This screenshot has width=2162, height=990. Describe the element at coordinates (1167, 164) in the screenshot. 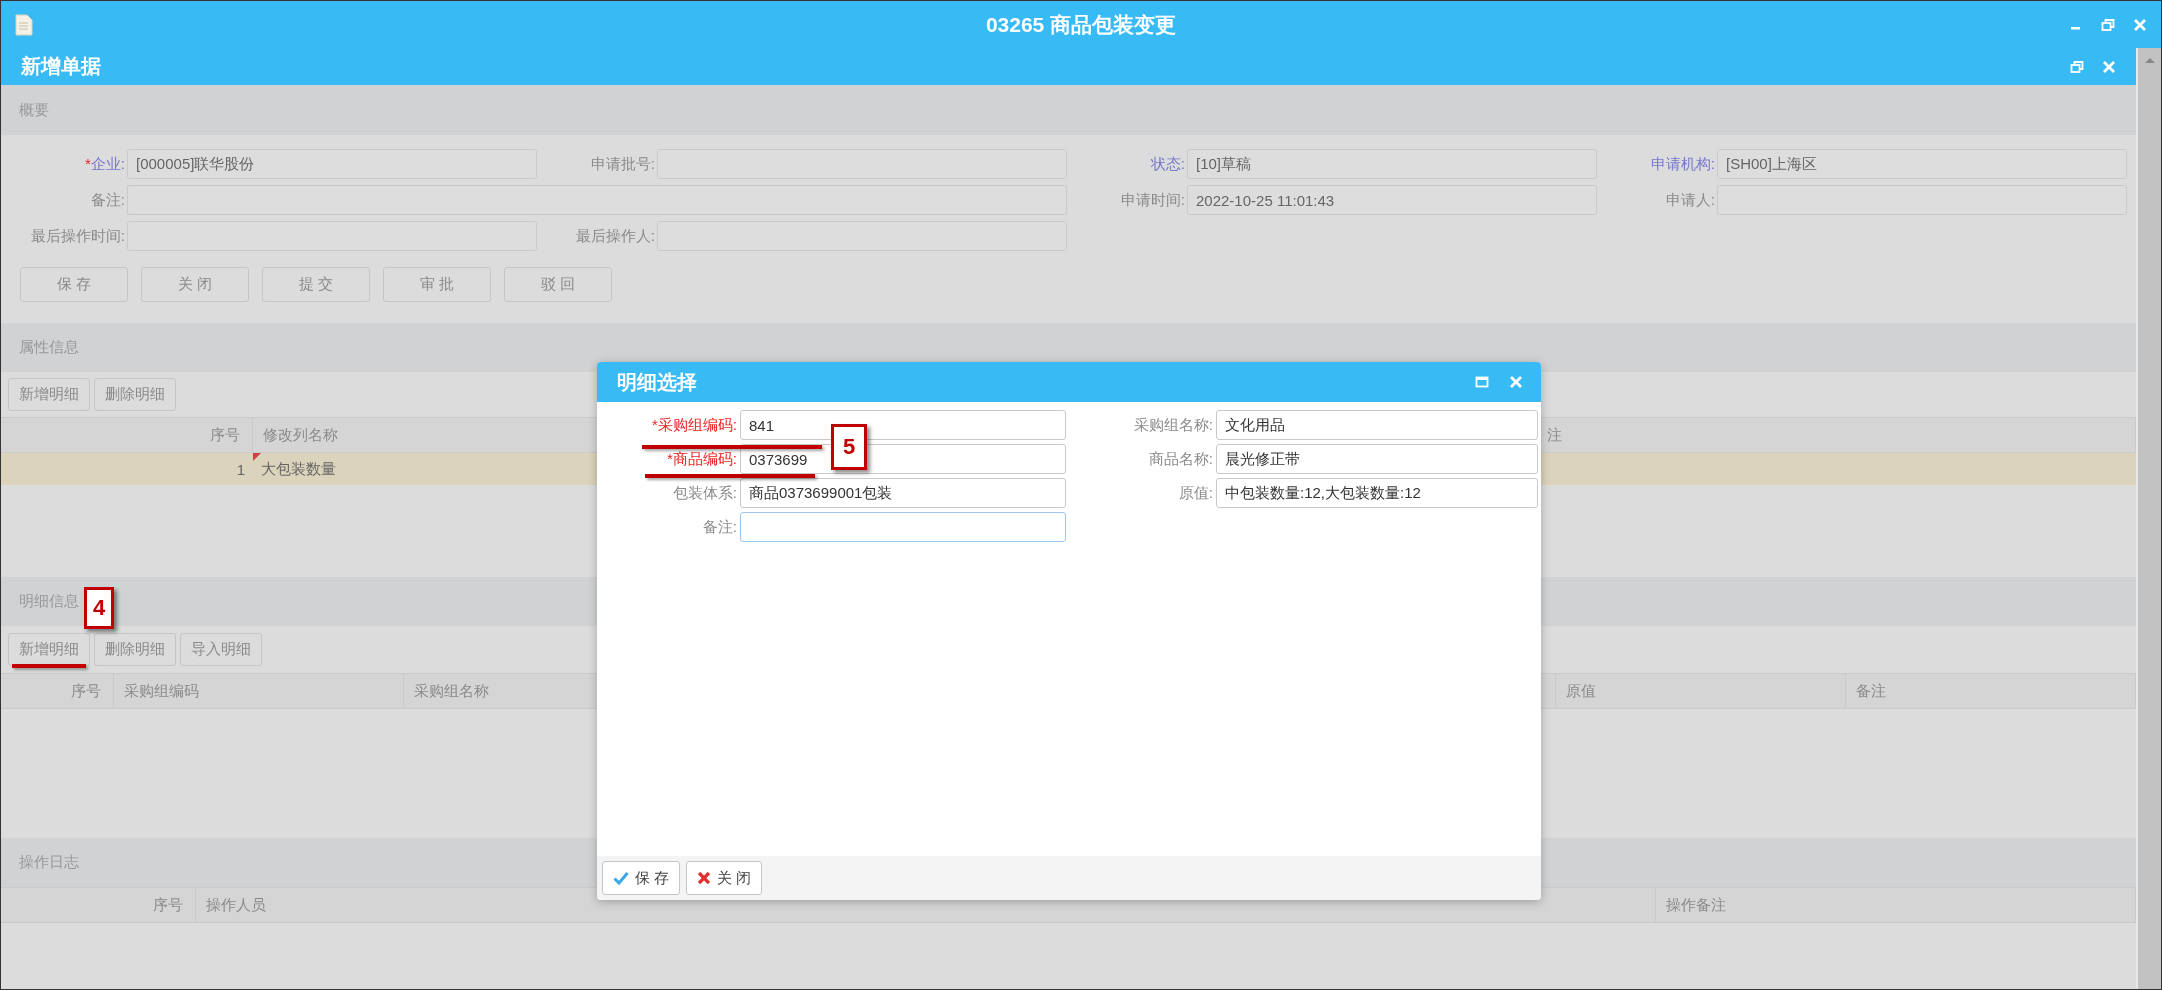

I see `field-label: 状态:` at that location.